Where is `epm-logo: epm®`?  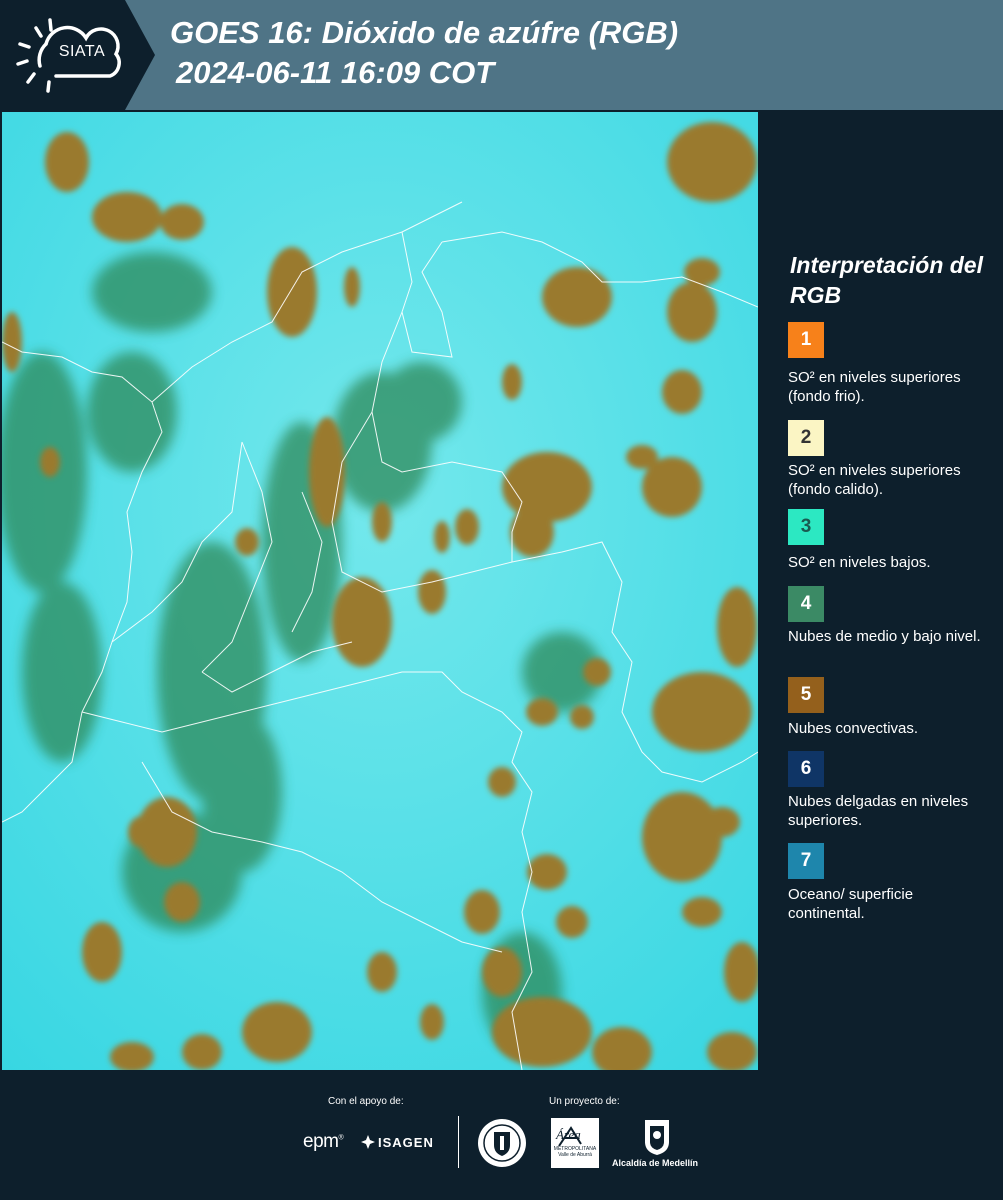
epm-logo: epm® is located at coordinates (323, 1141).